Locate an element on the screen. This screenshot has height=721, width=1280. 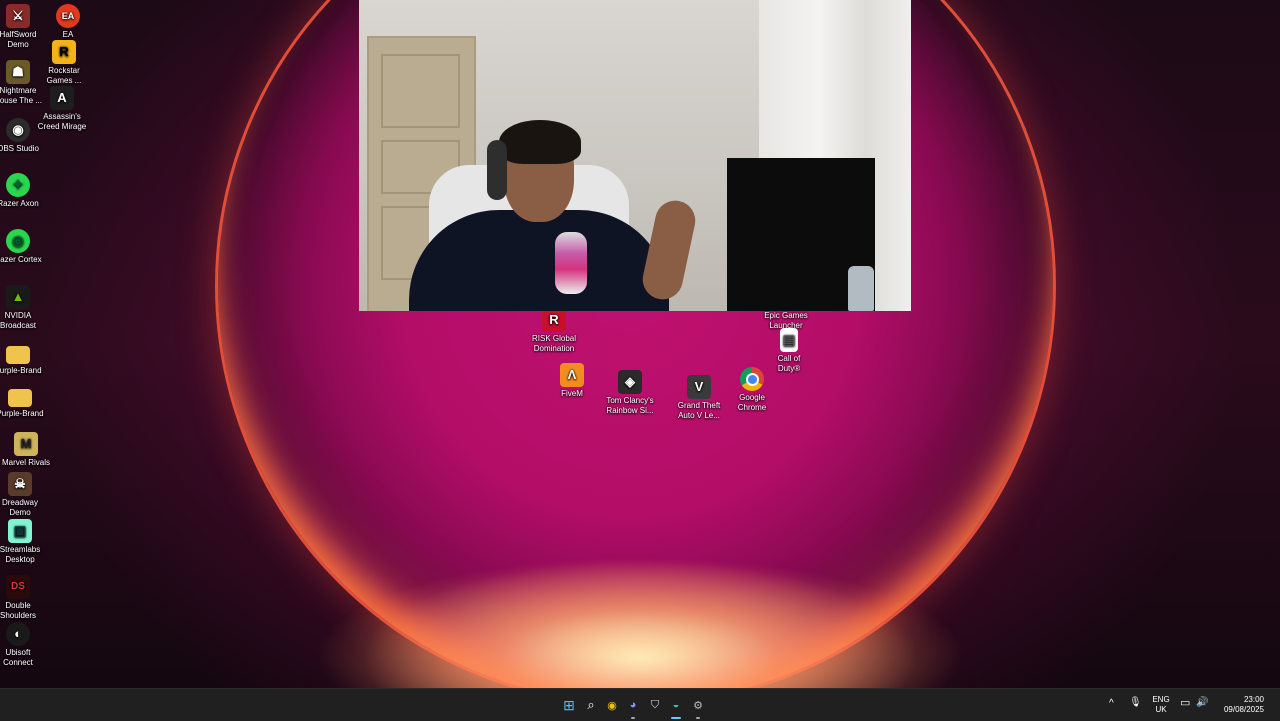
desktop-icon-ea: EA EA is located at coordinates (68, 22).